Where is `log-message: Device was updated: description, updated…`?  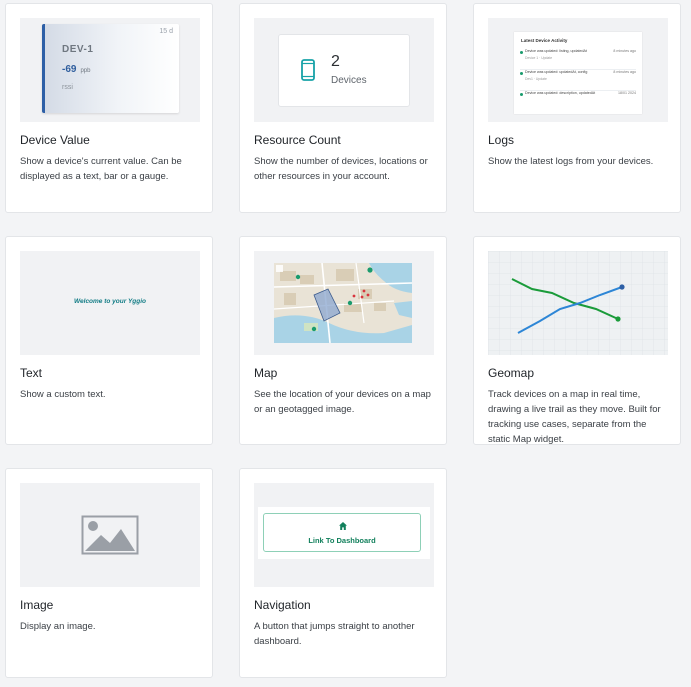
log-message: Device was updated: description, updated… is located at coordinates (560, 93).